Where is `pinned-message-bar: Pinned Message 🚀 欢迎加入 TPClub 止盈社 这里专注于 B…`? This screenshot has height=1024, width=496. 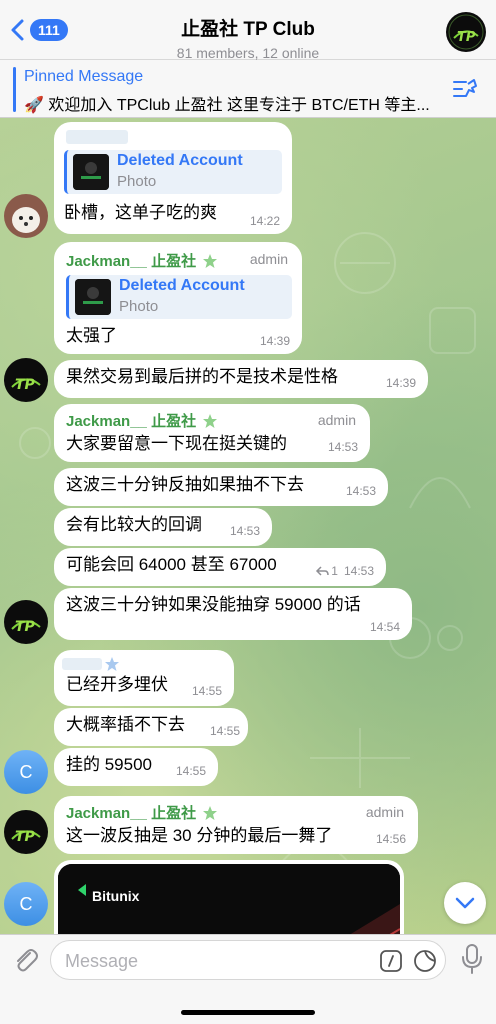 pinned-message-bar: Pinned Message 🚀 欢迎加入 TPClub 止盈社 这里专注于 B… is located at coordinates (248, 89).